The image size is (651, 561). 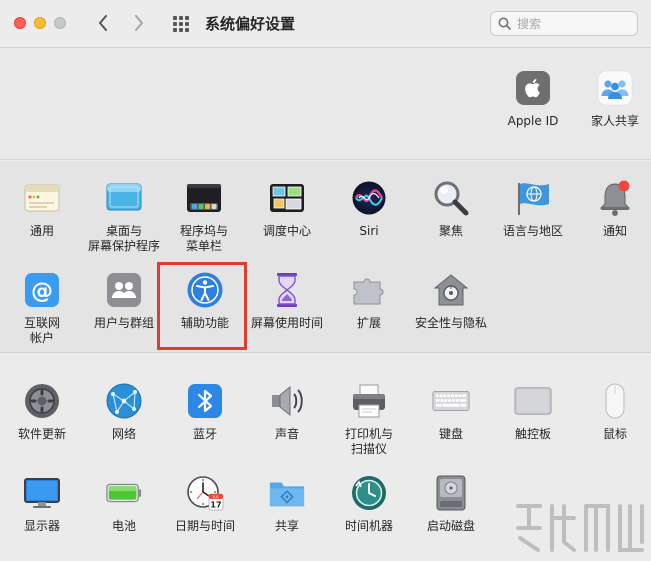 I want to click on search-input, so click(x=572, y=23).